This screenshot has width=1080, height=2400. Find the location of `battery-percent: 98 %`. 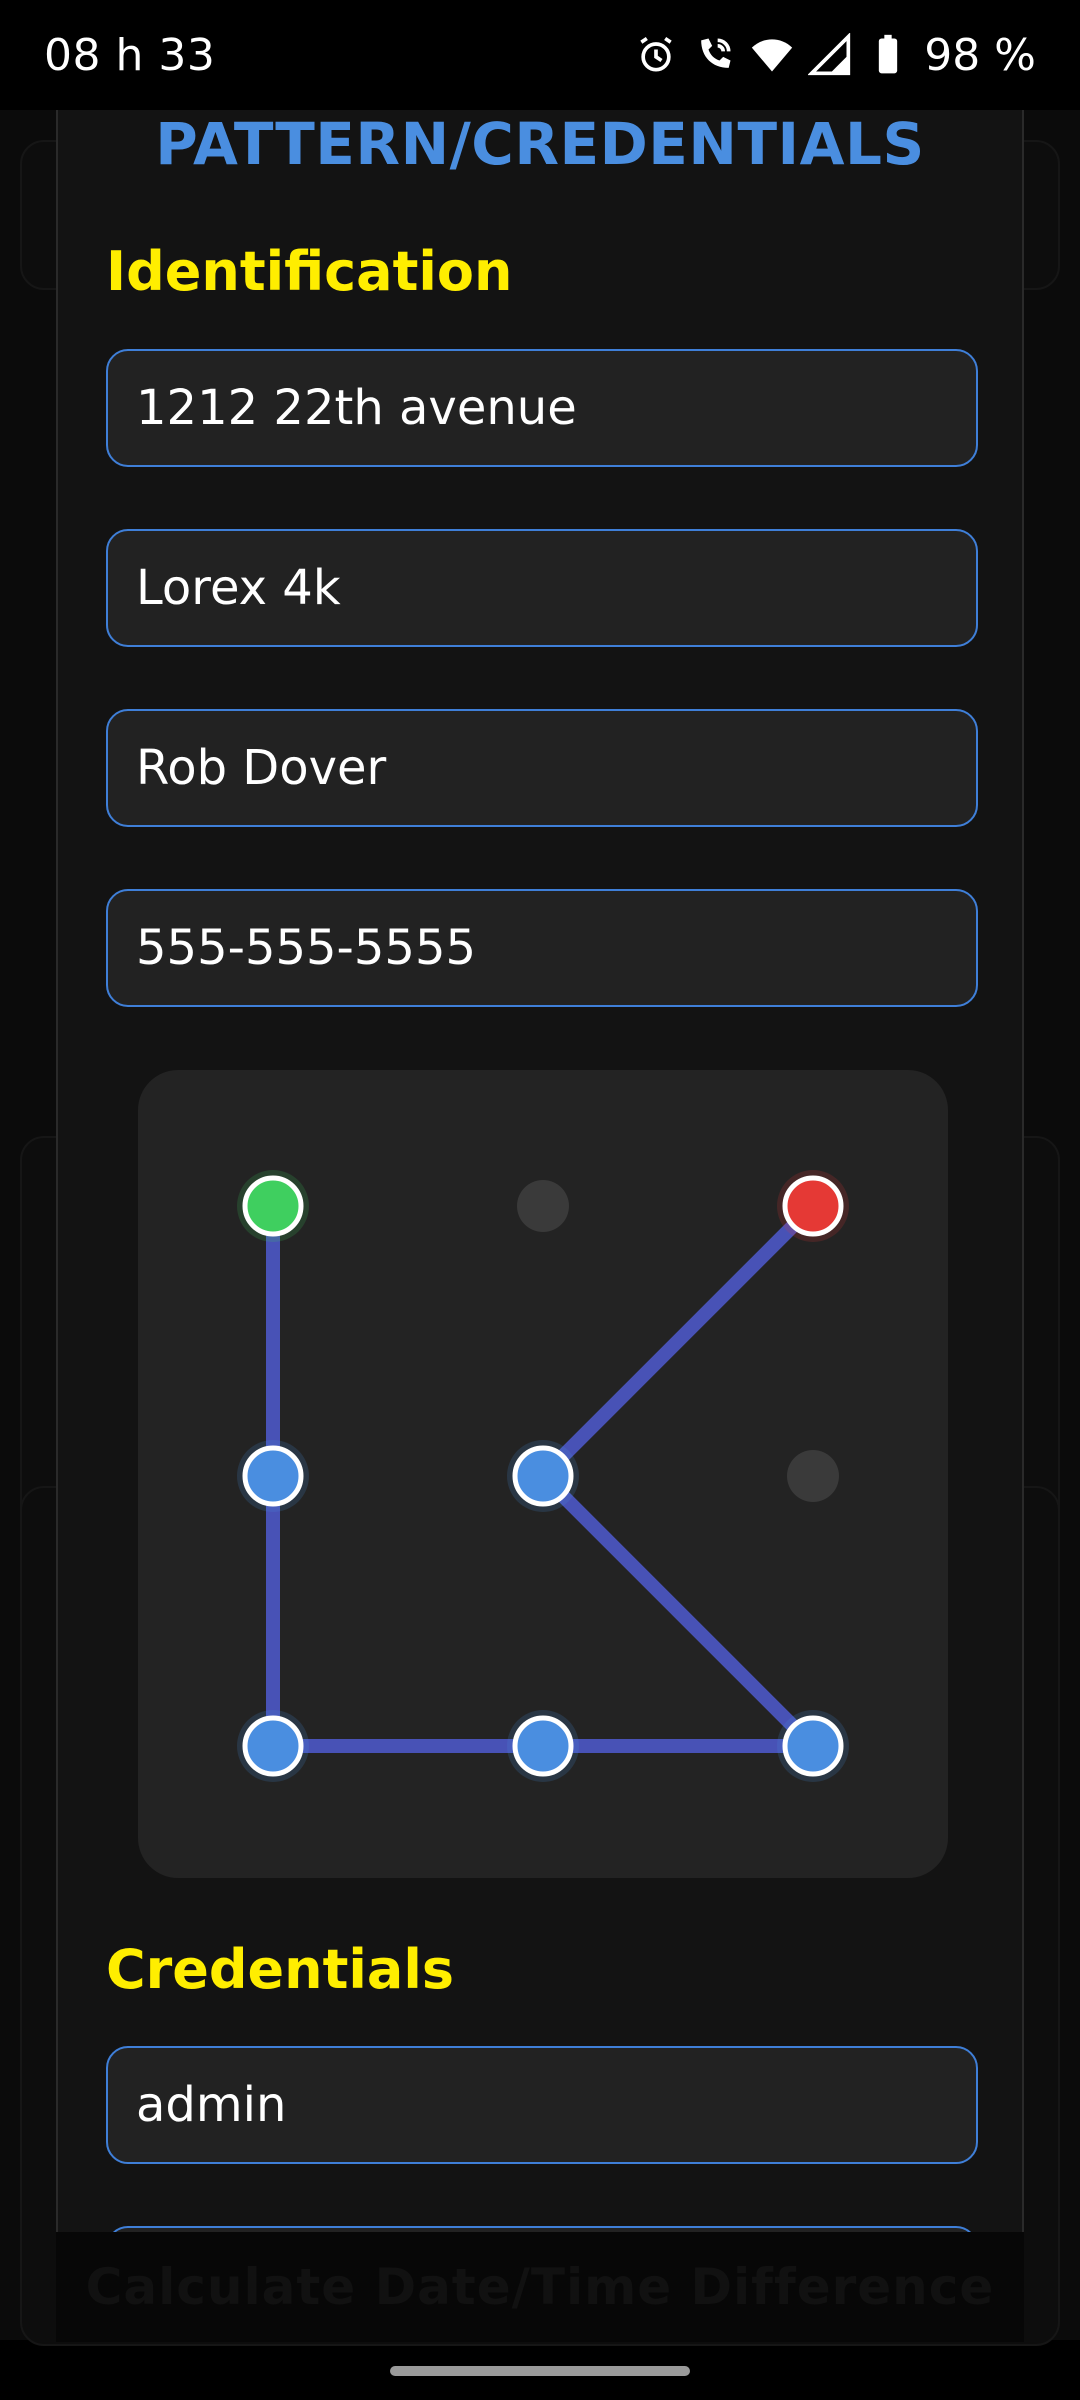

battery-percent: 98 % is located at coordinates (980, 55).